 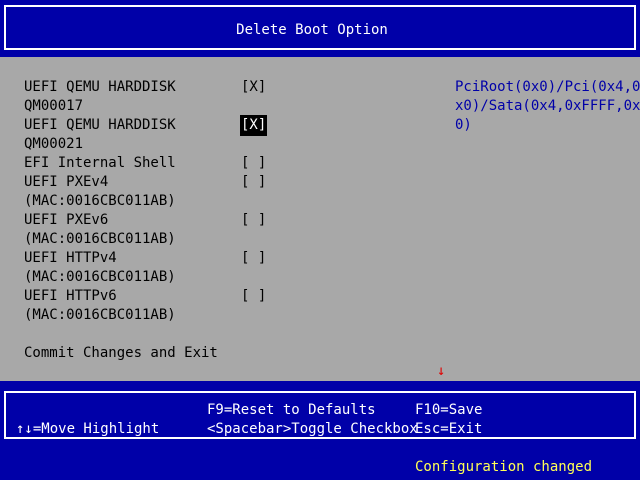 I want to click on move-highlight-hint: ↑↓=Move Highlight, so click(x=88, y=429).